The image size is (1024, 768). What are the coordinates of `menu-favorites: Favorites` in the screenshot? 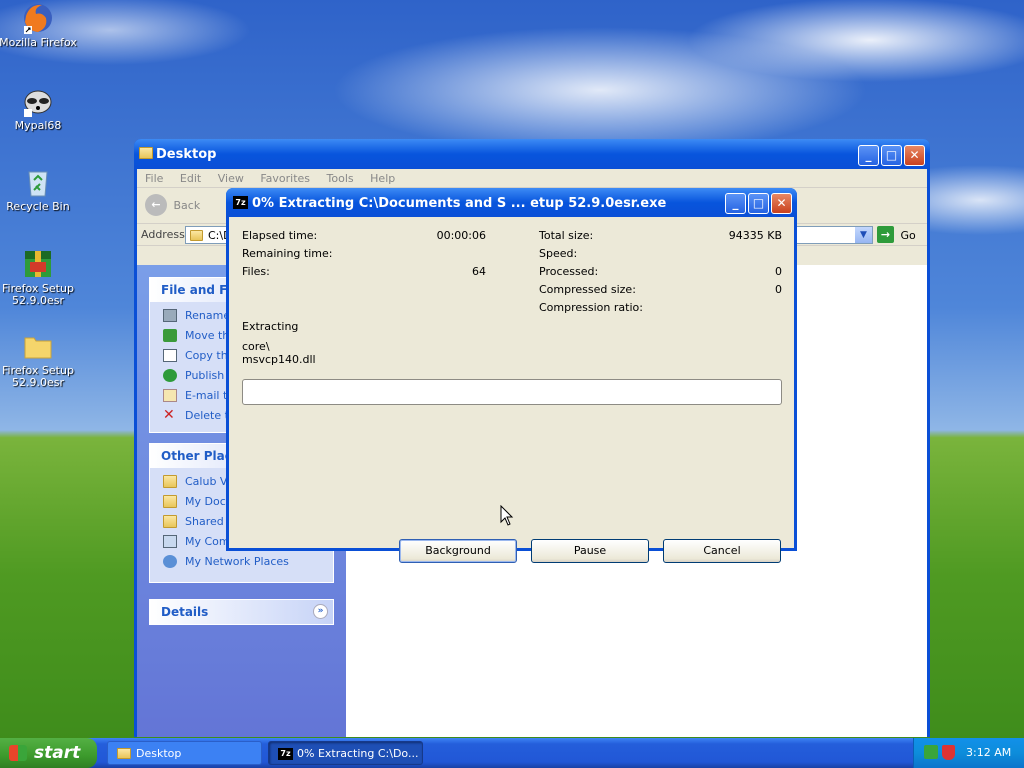 It's located at (285, 178).